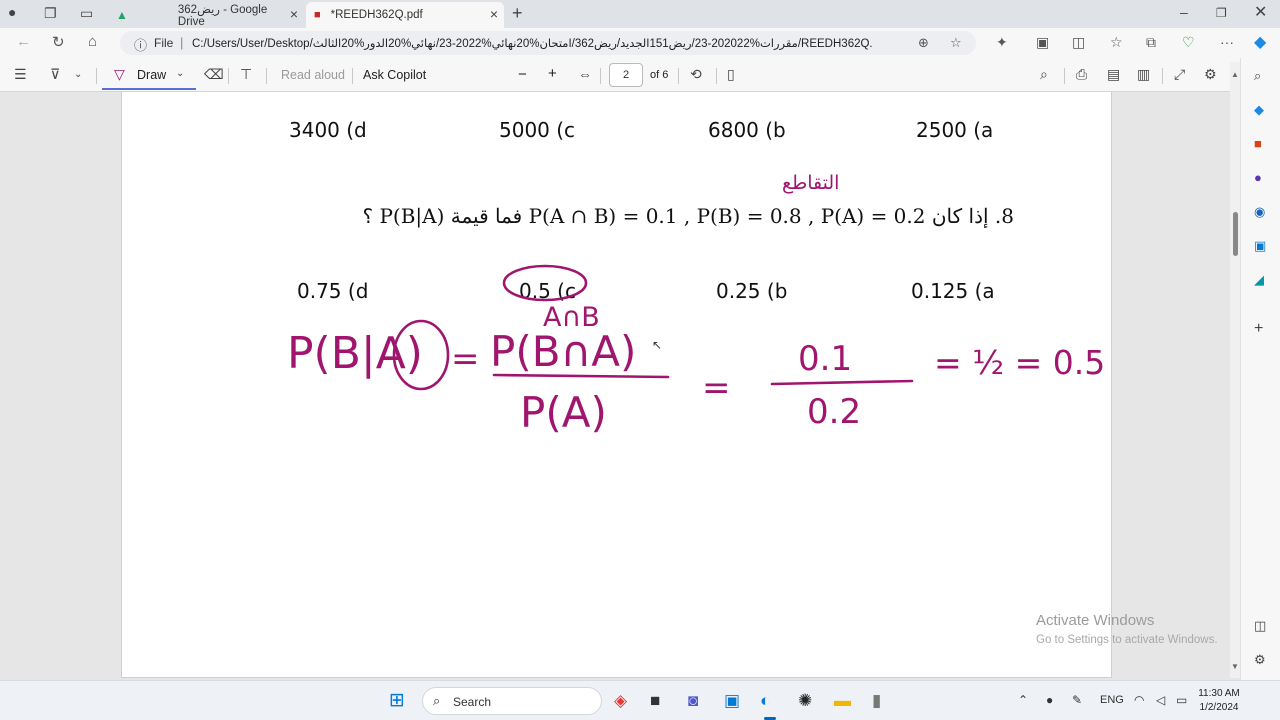 Image resolution: width=1280 pixels, height=720 pixels. Describe the element at coordinates (693, 701) in the screenshot. I see `teams-icon: ◙` at that location.